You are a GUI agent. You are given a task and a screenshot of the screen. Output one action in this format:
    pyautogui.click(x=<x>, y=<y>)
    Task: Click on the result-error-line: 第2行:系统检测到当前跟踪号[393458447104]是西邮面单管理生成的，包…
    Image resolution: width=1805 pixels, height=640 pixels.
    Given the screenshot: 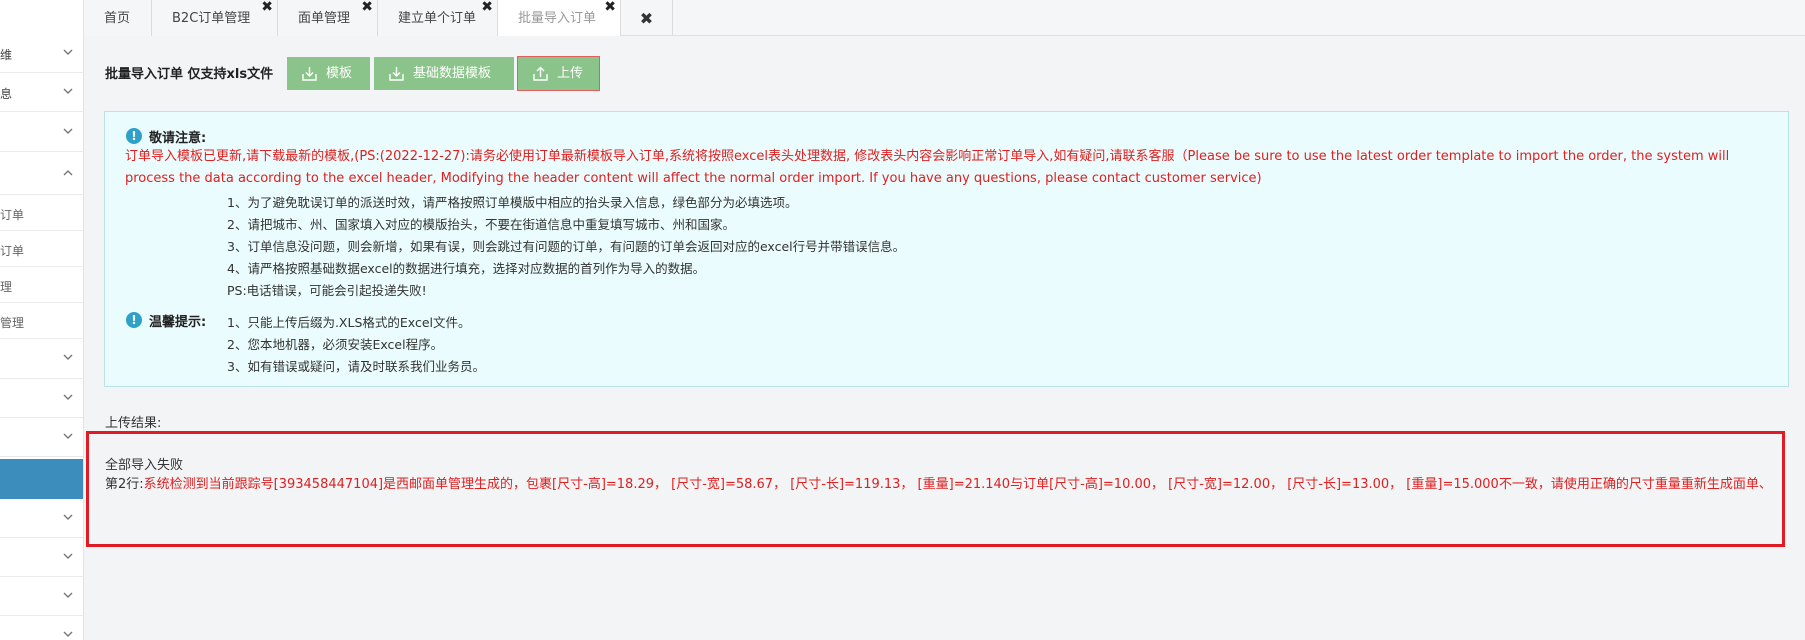 What is the action you would take?
    pyautogui.click(x=940, y=484)
    